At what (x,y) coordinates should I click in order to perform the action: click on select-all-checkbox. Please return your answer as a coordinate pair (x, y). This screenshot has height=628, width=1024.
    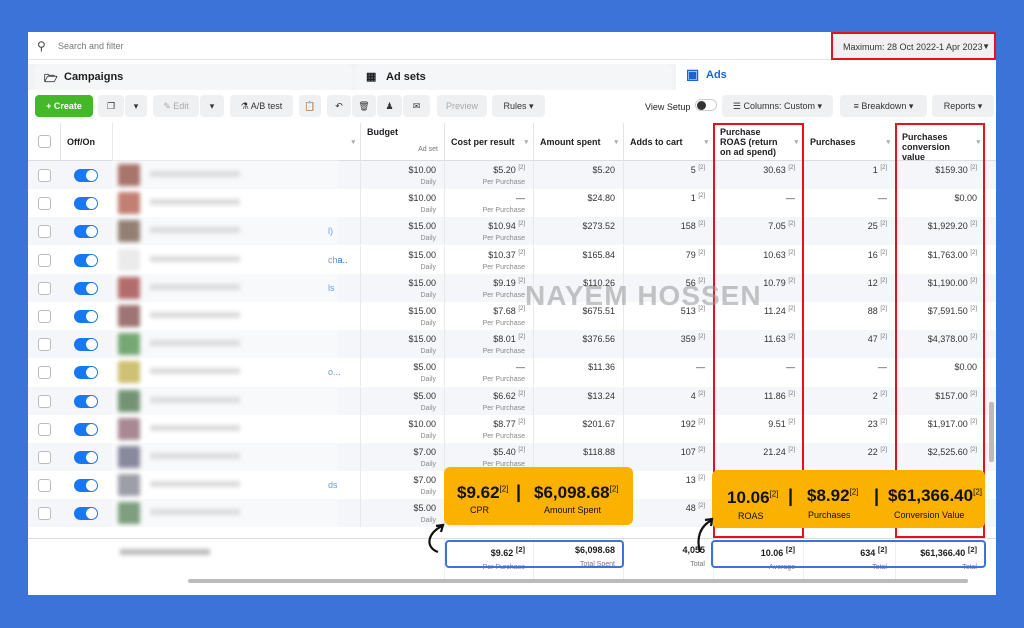
    Looking at the image, I should click on (44, 141).